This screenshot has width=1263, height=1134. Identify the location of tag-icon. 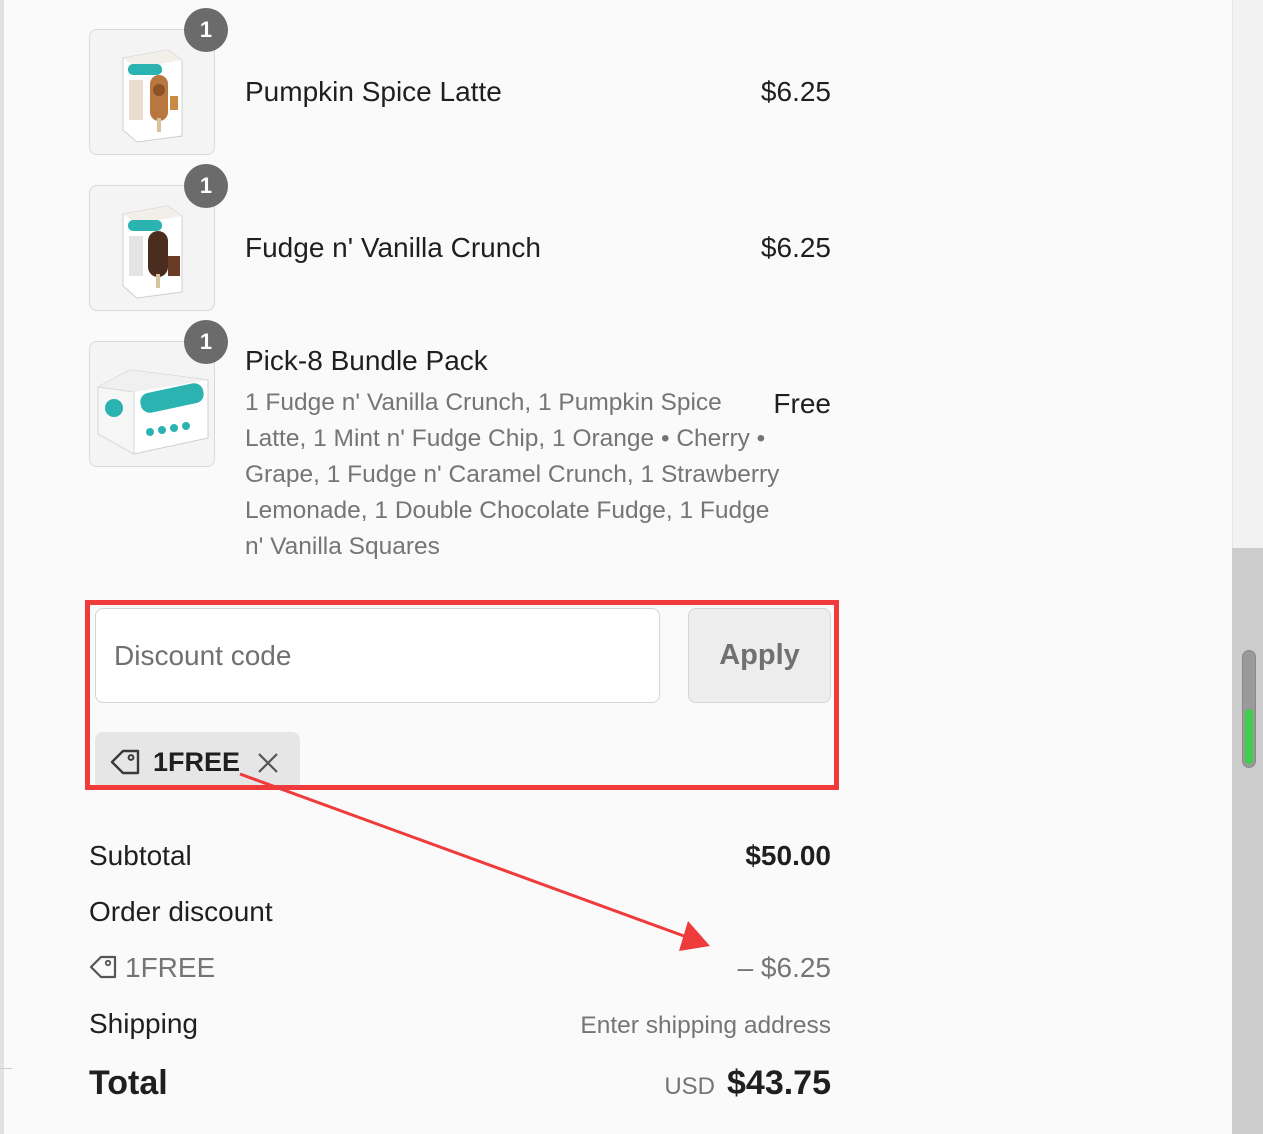
(103, 970).